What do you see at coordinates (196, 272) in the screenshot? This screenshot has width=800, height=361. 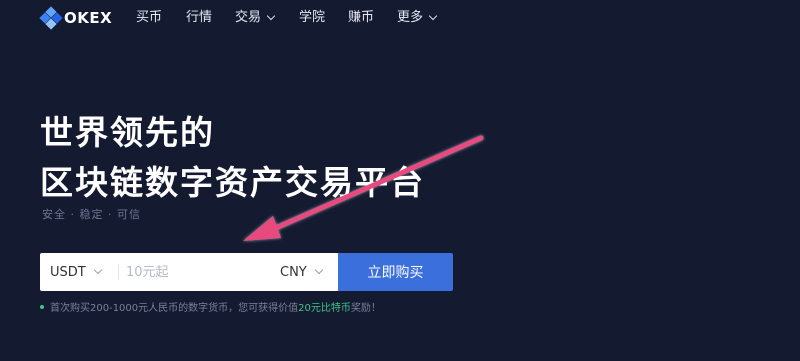 I see `amount-input` at bounding box center [196, 272].